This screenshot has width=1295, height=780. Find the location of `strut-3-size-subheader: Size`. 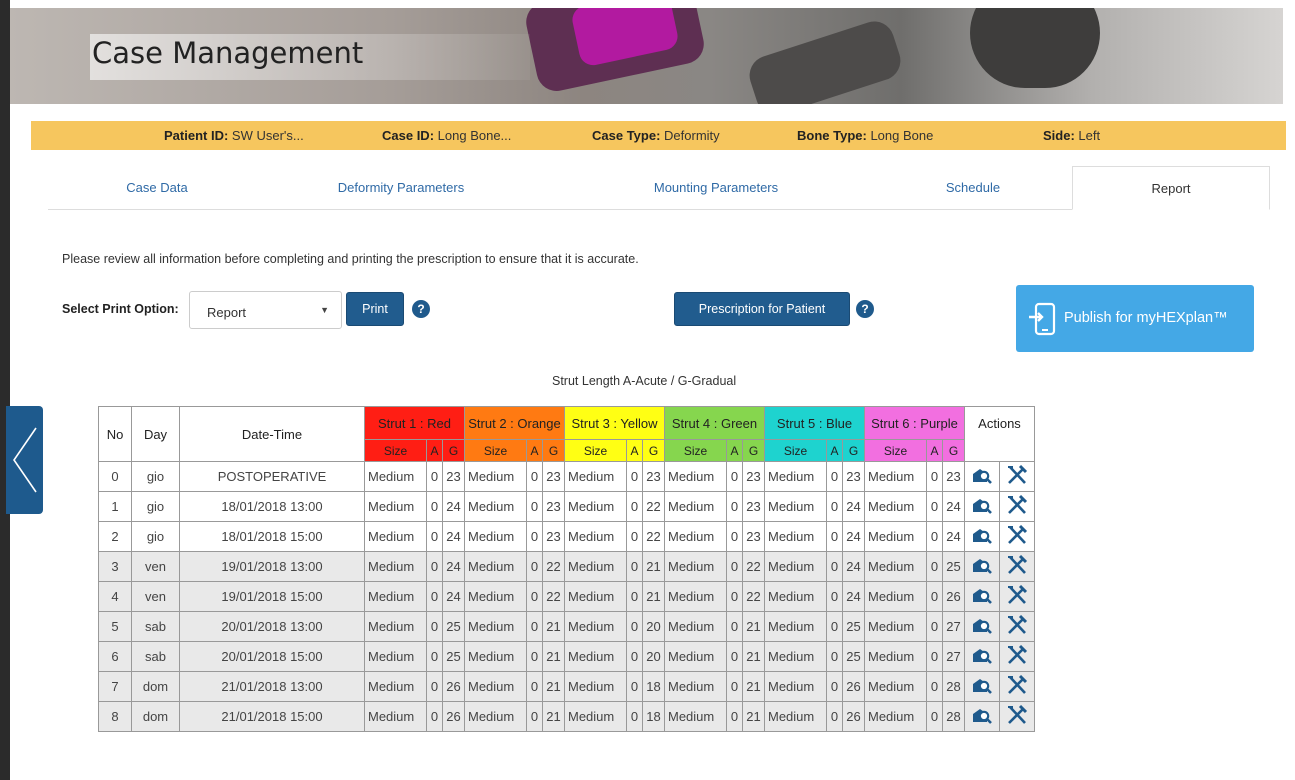

strut-3-size-subheader: Size is located at coordinates (595, 450).